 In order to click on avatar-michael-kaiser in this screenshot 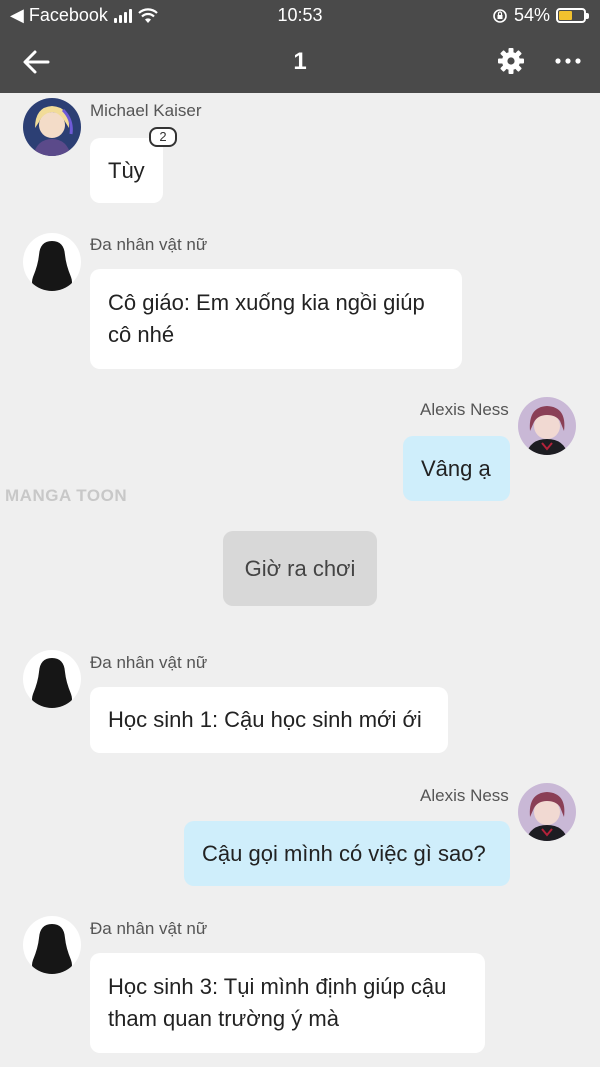, I will do `click(52, 127)`.